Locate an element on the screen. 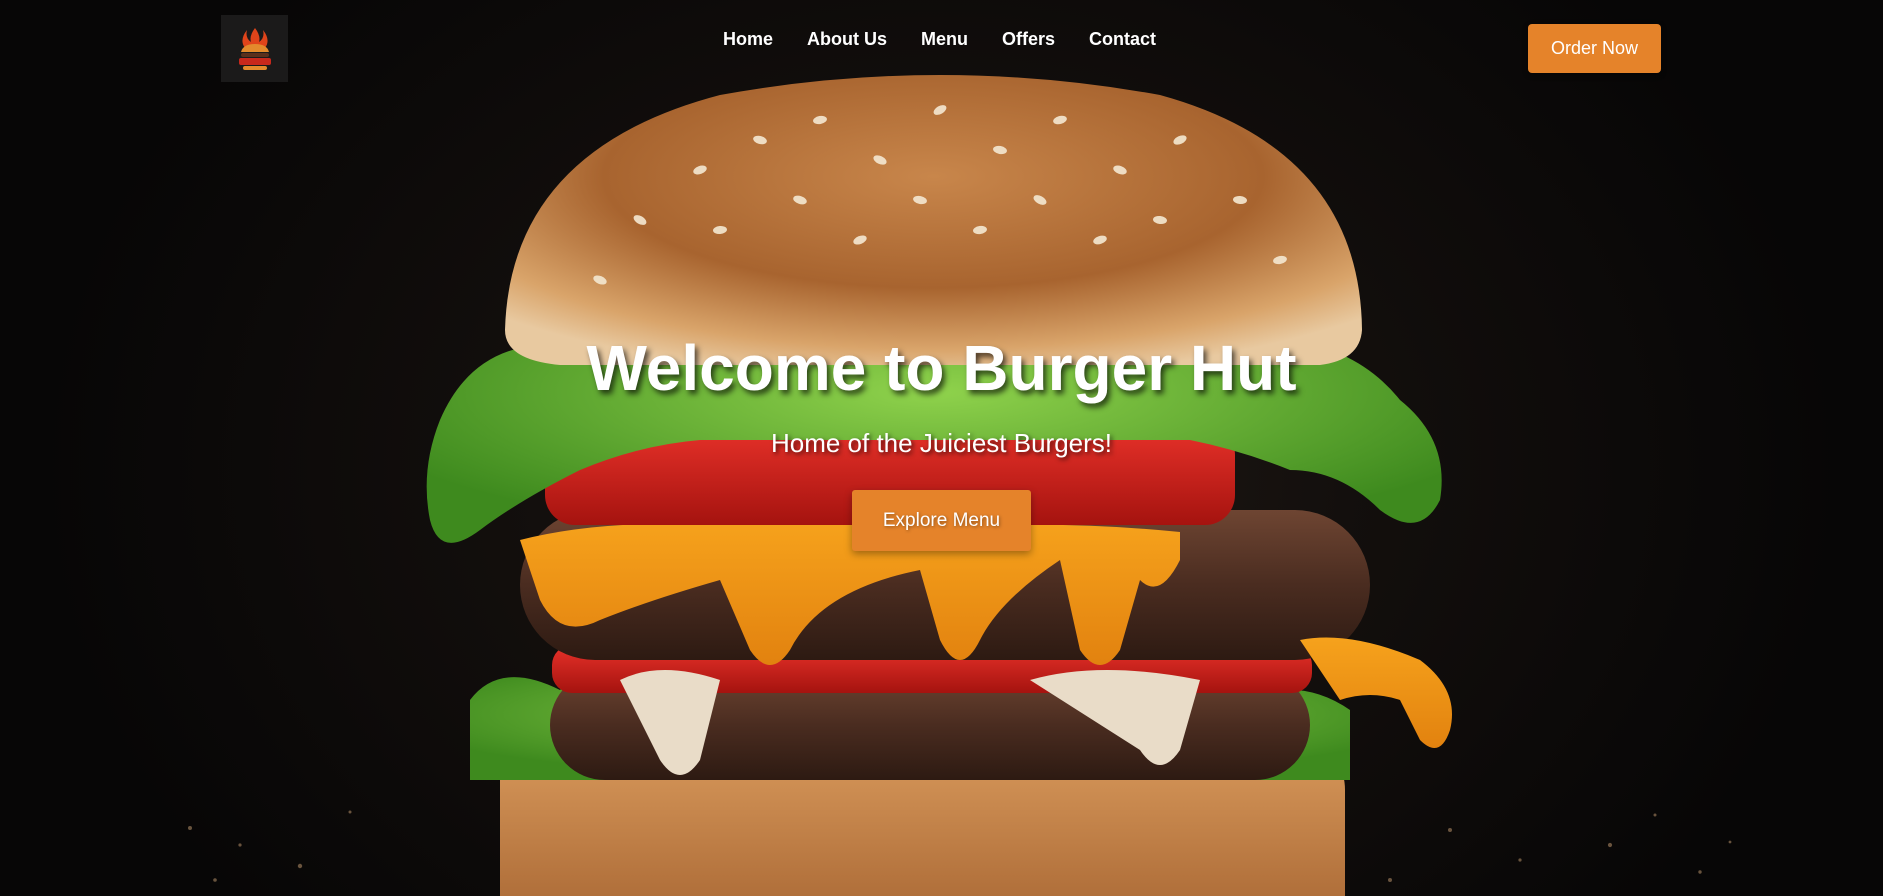  nav-link-home: Home is located at coordinates (748, 39).